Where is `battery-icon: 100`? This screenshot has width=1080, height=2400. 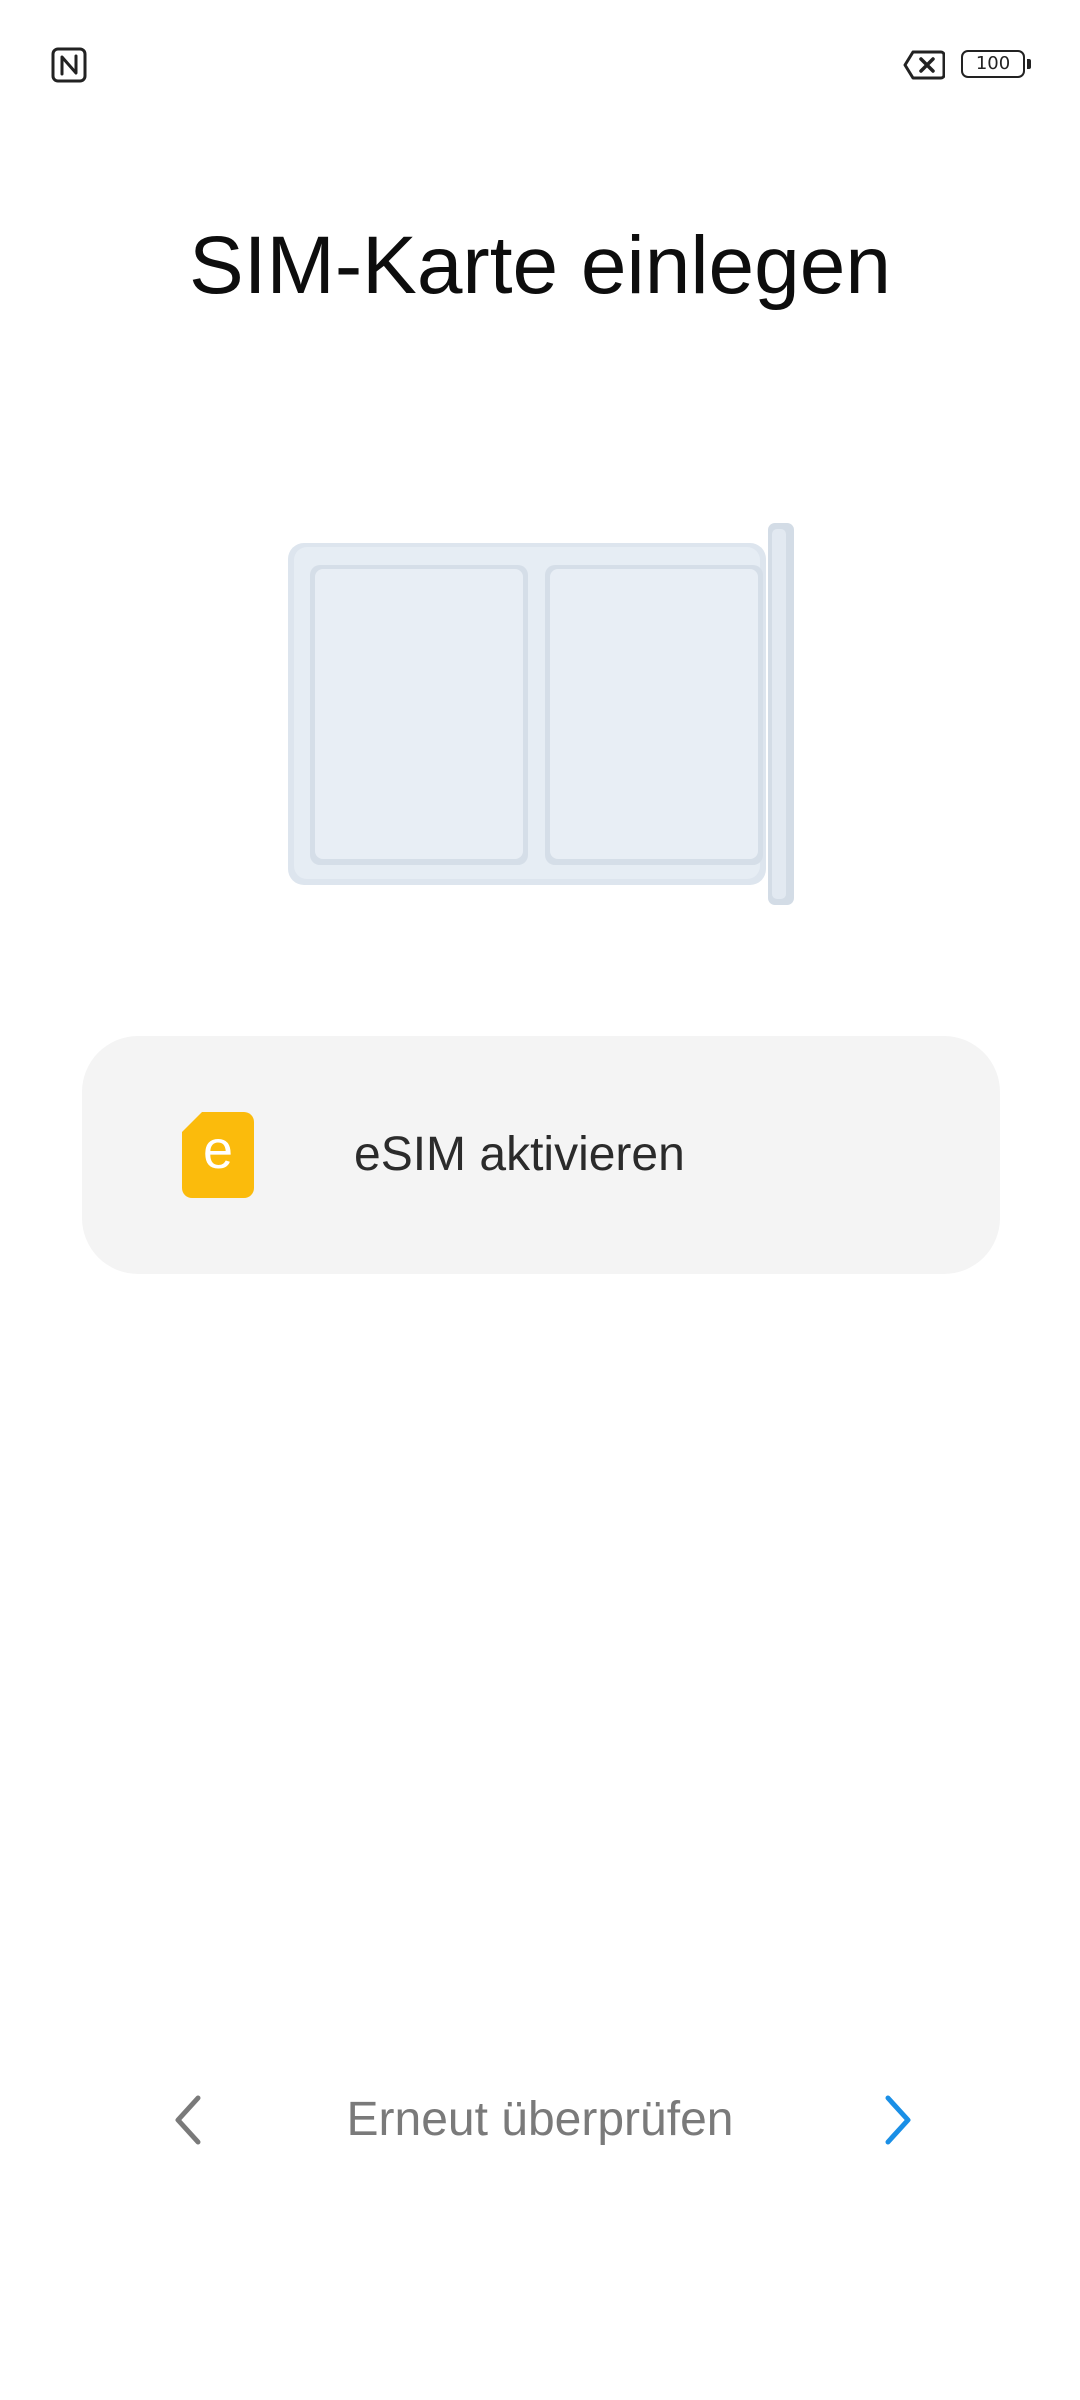
battery-icon: 100 is located at coordinates (997, 65).